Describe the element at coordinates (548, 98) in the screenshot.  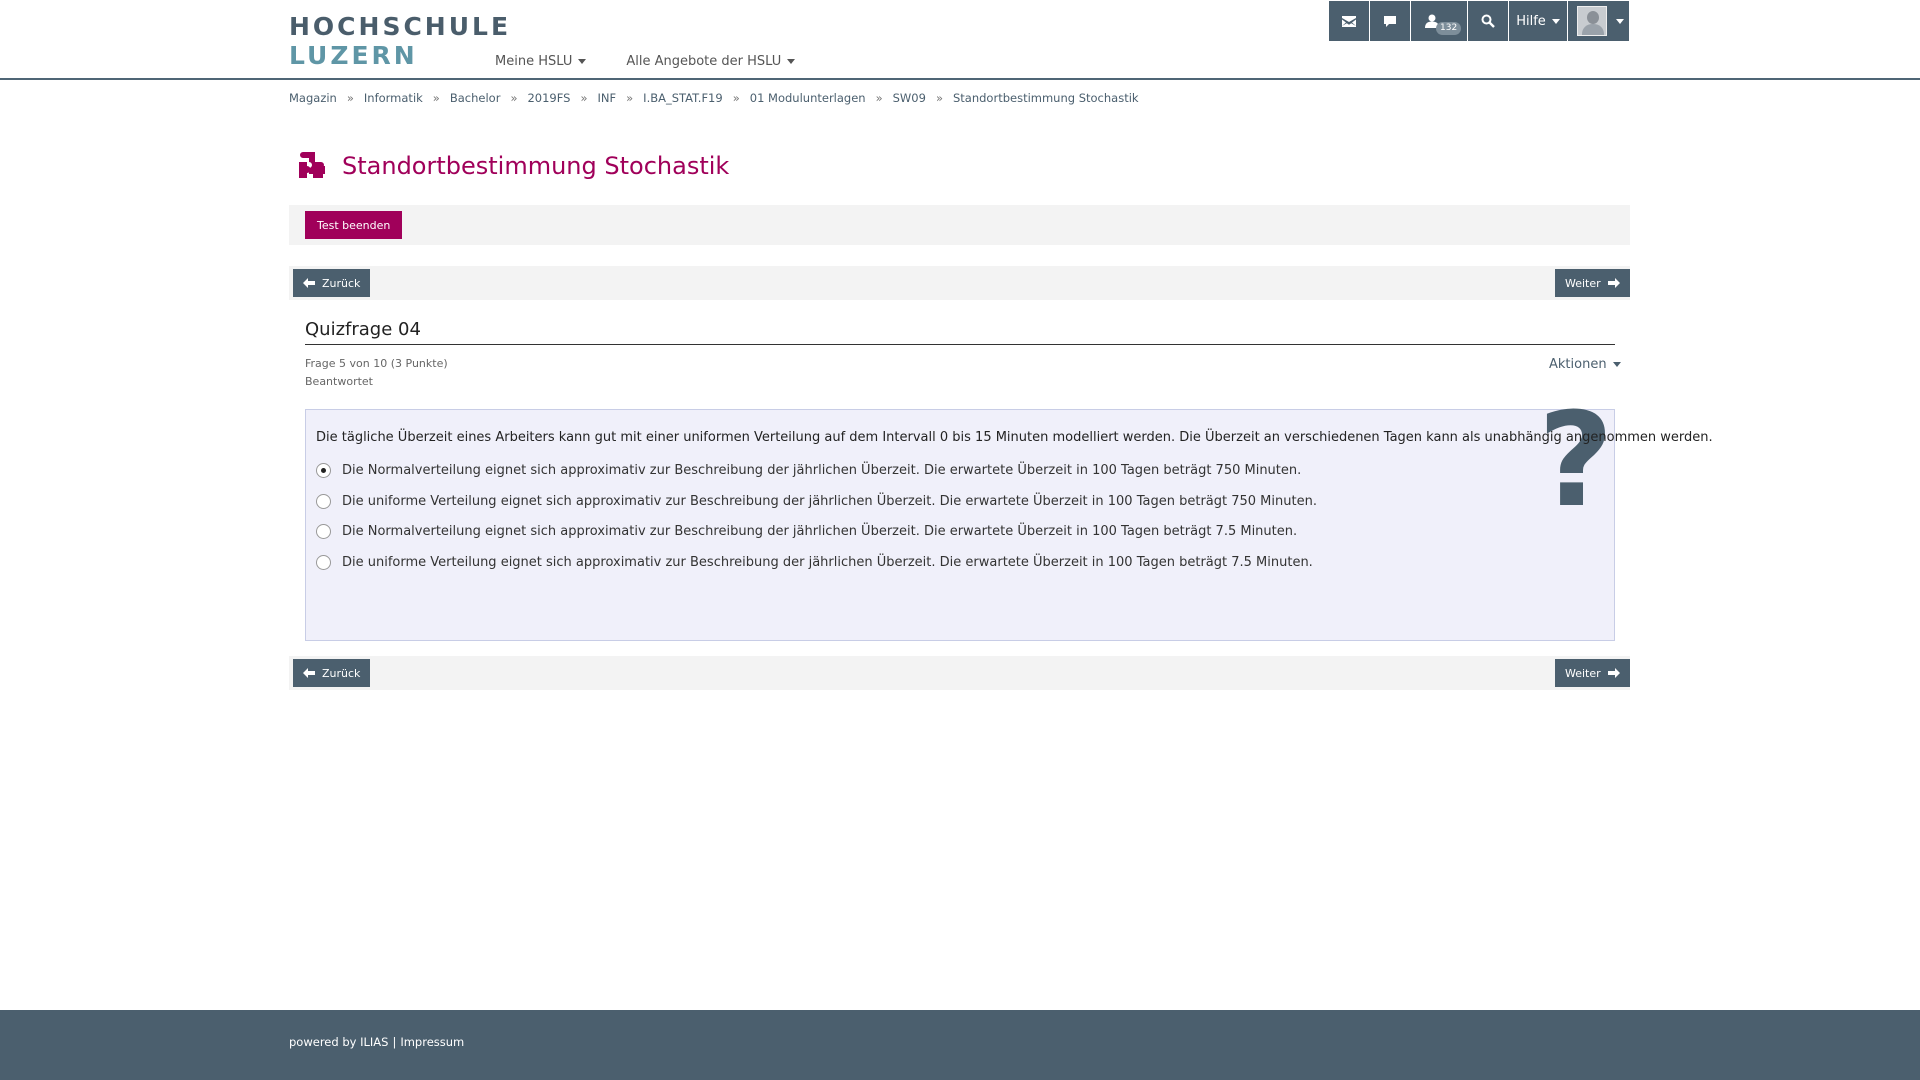
I see `breadcrumb-item: 2019FS` at that location.